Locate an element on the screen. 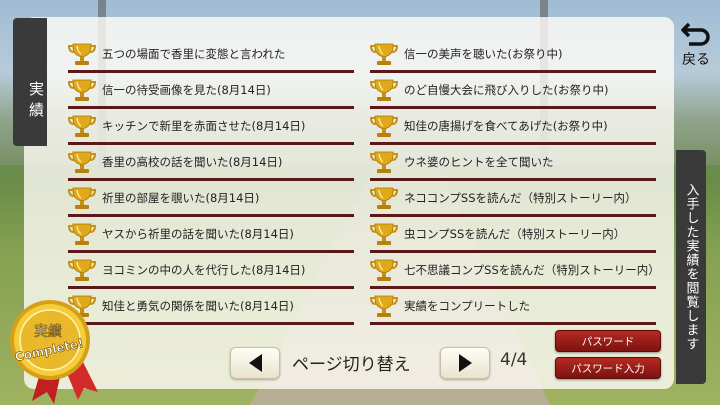 This screenshot has width=720, height=405. achievement-label: 実績をコンプリートした is located at coordinates (467, 305).